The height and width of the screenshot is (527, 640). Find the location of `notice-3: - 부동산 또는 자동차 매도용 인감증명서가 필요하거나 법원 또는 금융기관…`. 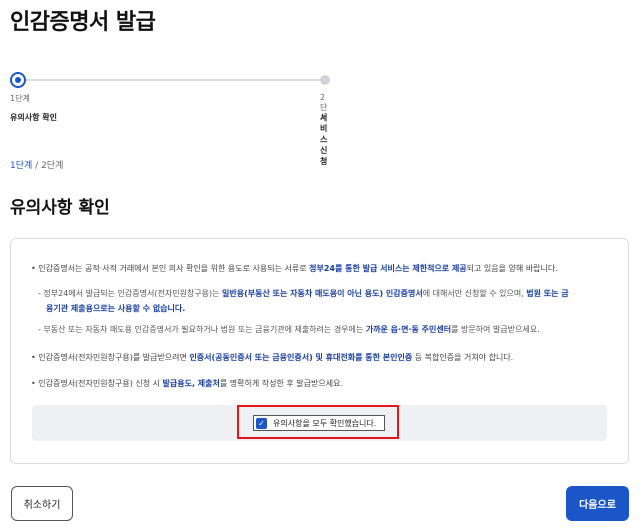

notice-3: - 부동산 또는 자동차 매도용 인감증명서가 필요하거나 법원 또는 금융기관… is located at coordinates (289, 329).